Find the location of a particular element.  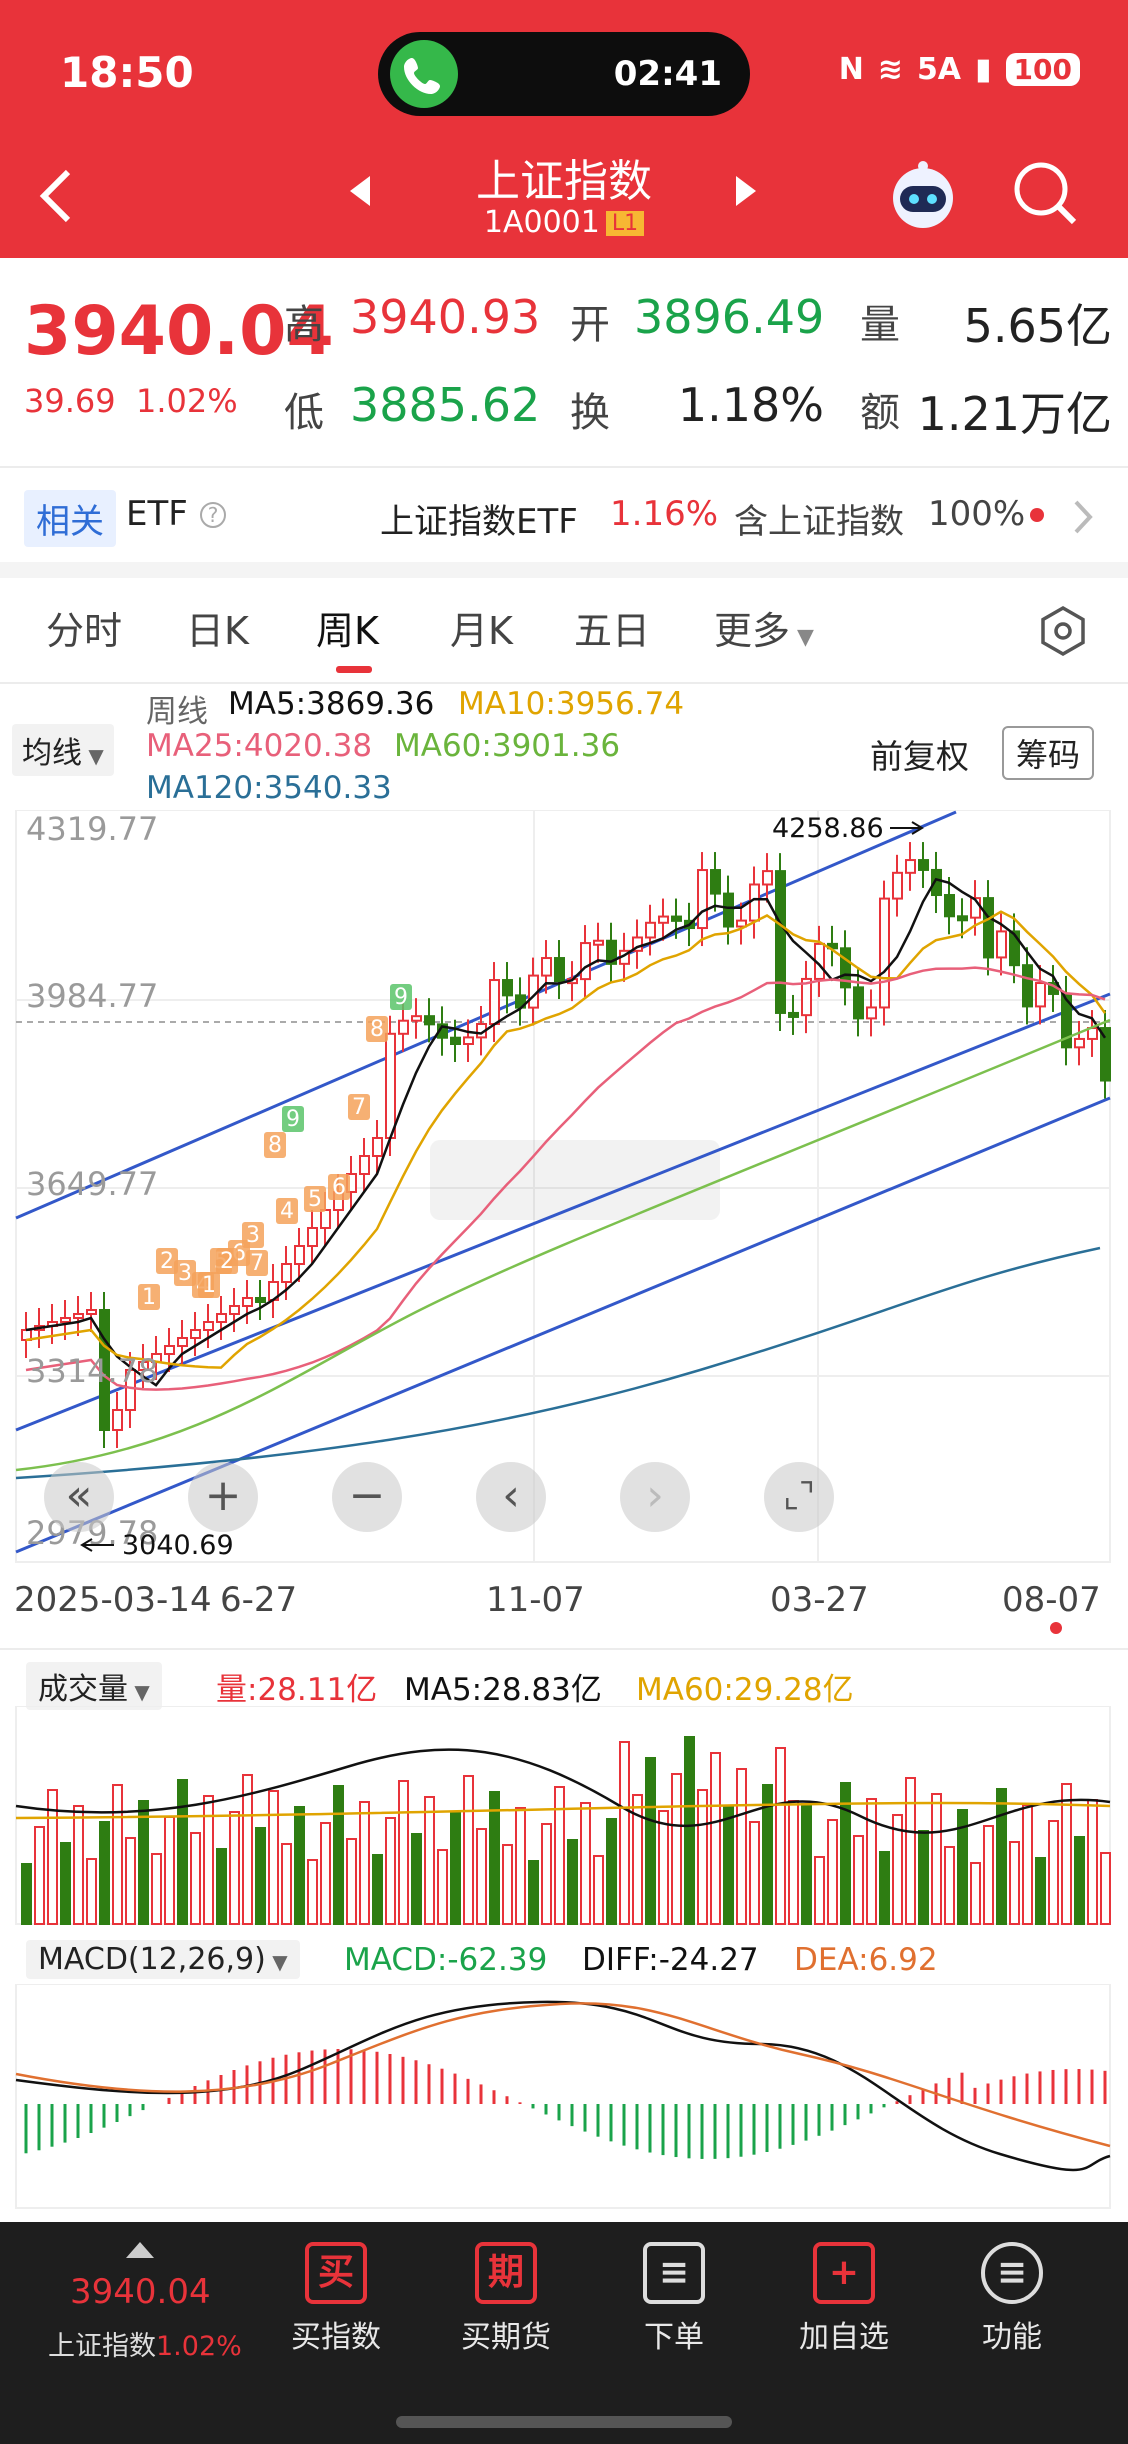

chevron-right-icon is located at coordinates (1083, 519).